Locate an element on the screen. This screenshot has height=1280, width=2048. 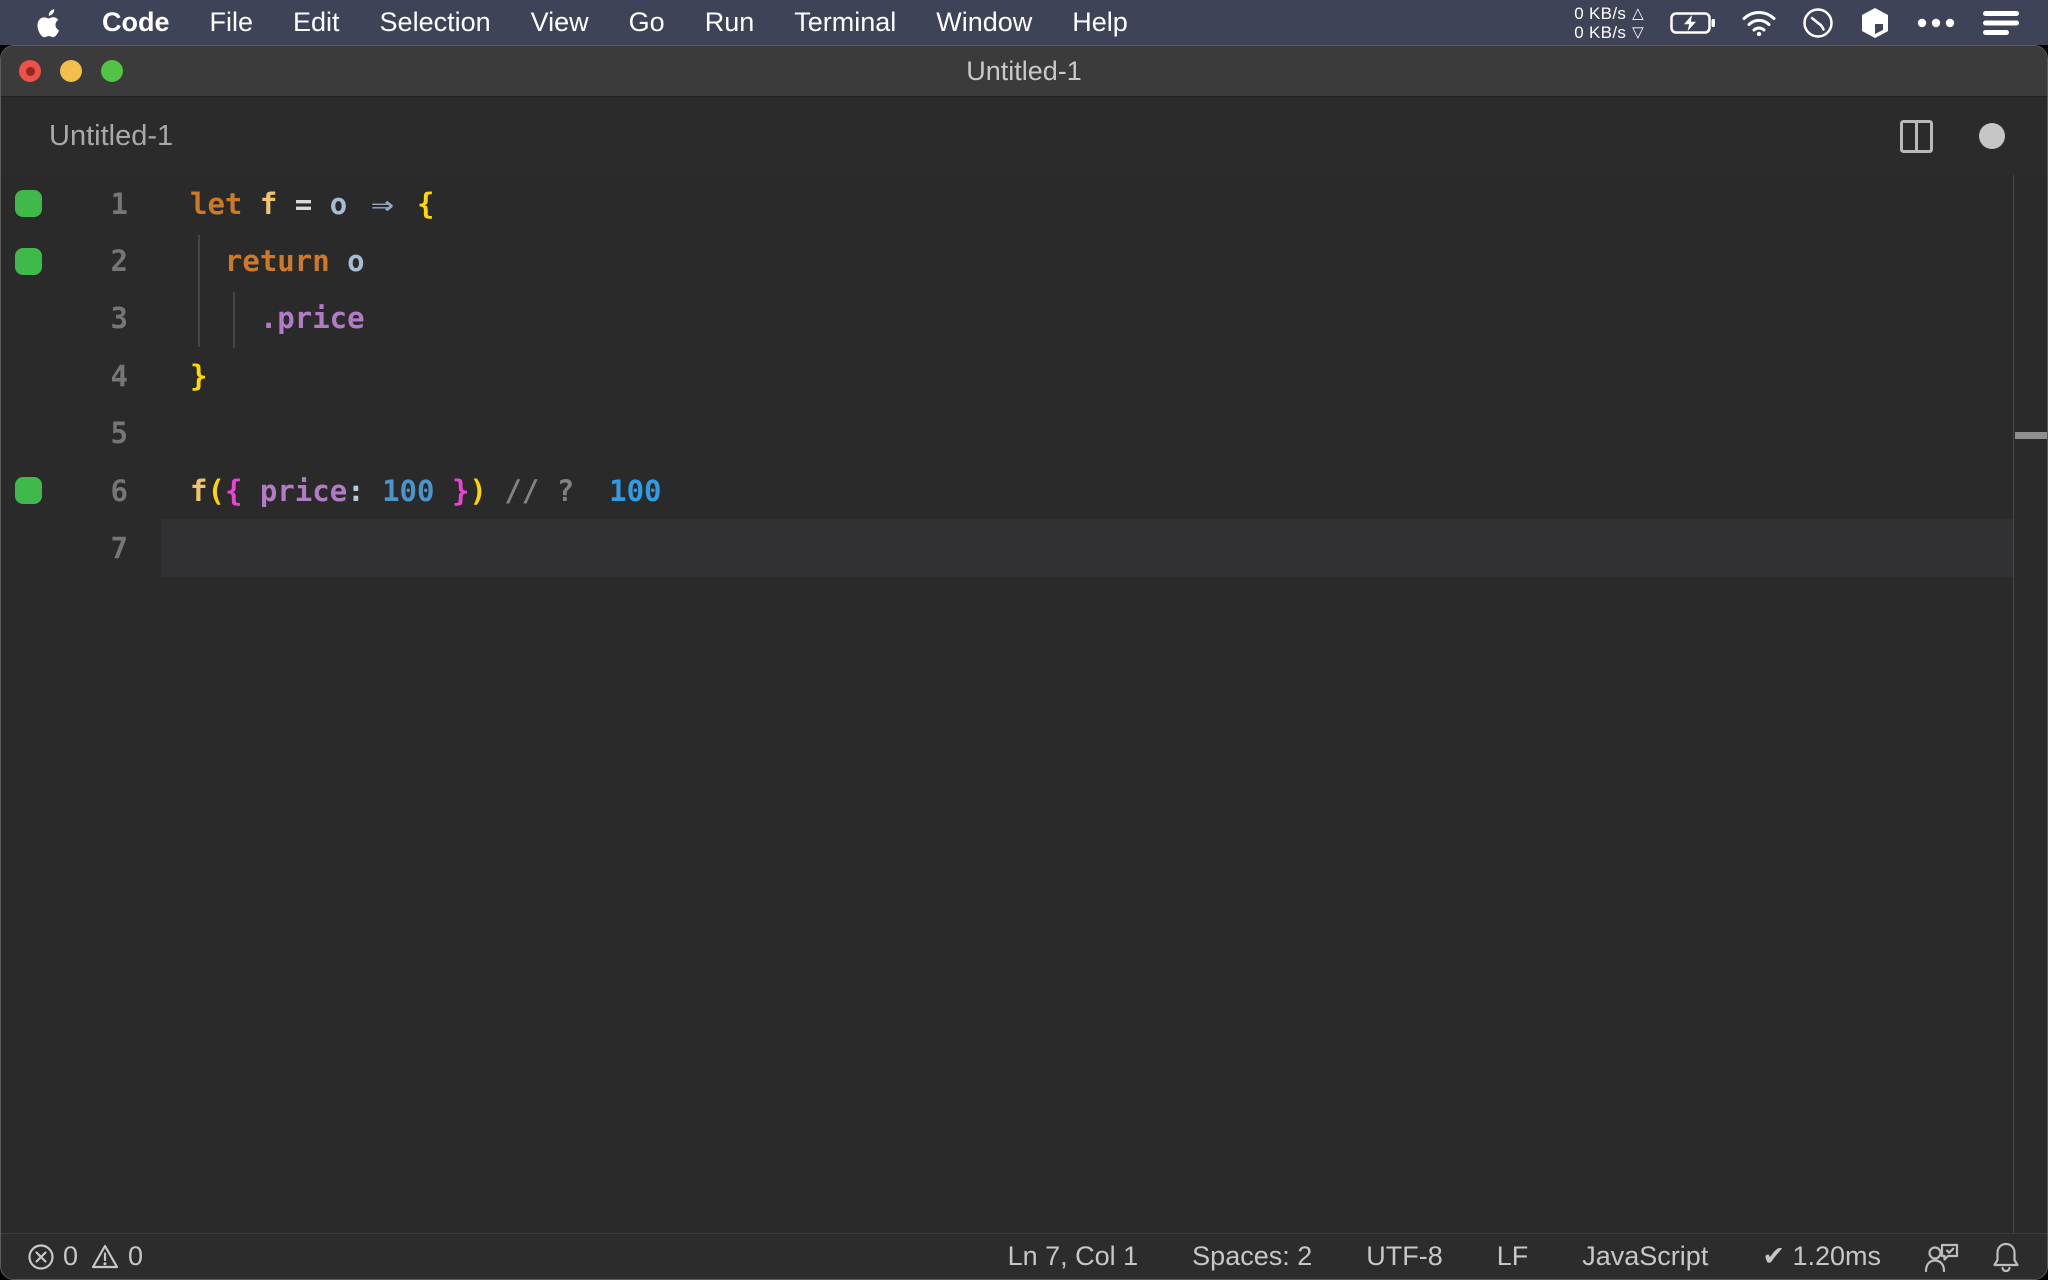
menu-item-help: Help is located at coordinates (1100, 22).